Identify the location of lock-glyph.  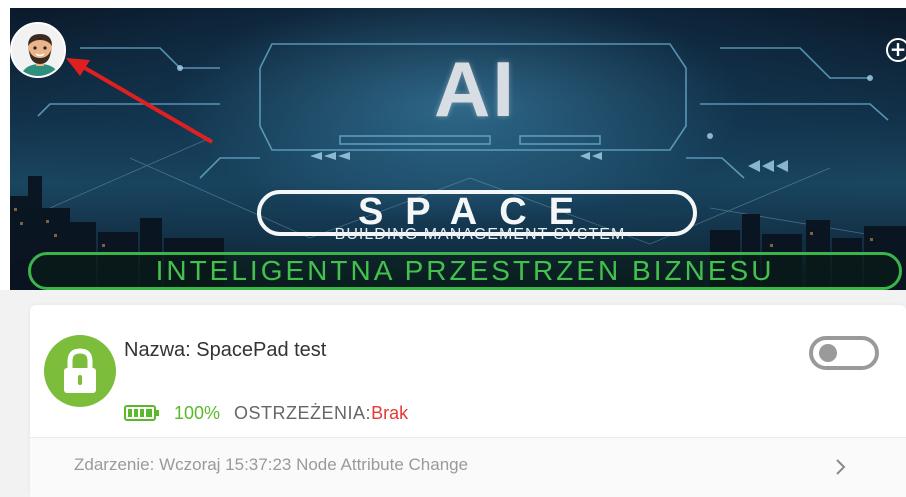
(80, 370).